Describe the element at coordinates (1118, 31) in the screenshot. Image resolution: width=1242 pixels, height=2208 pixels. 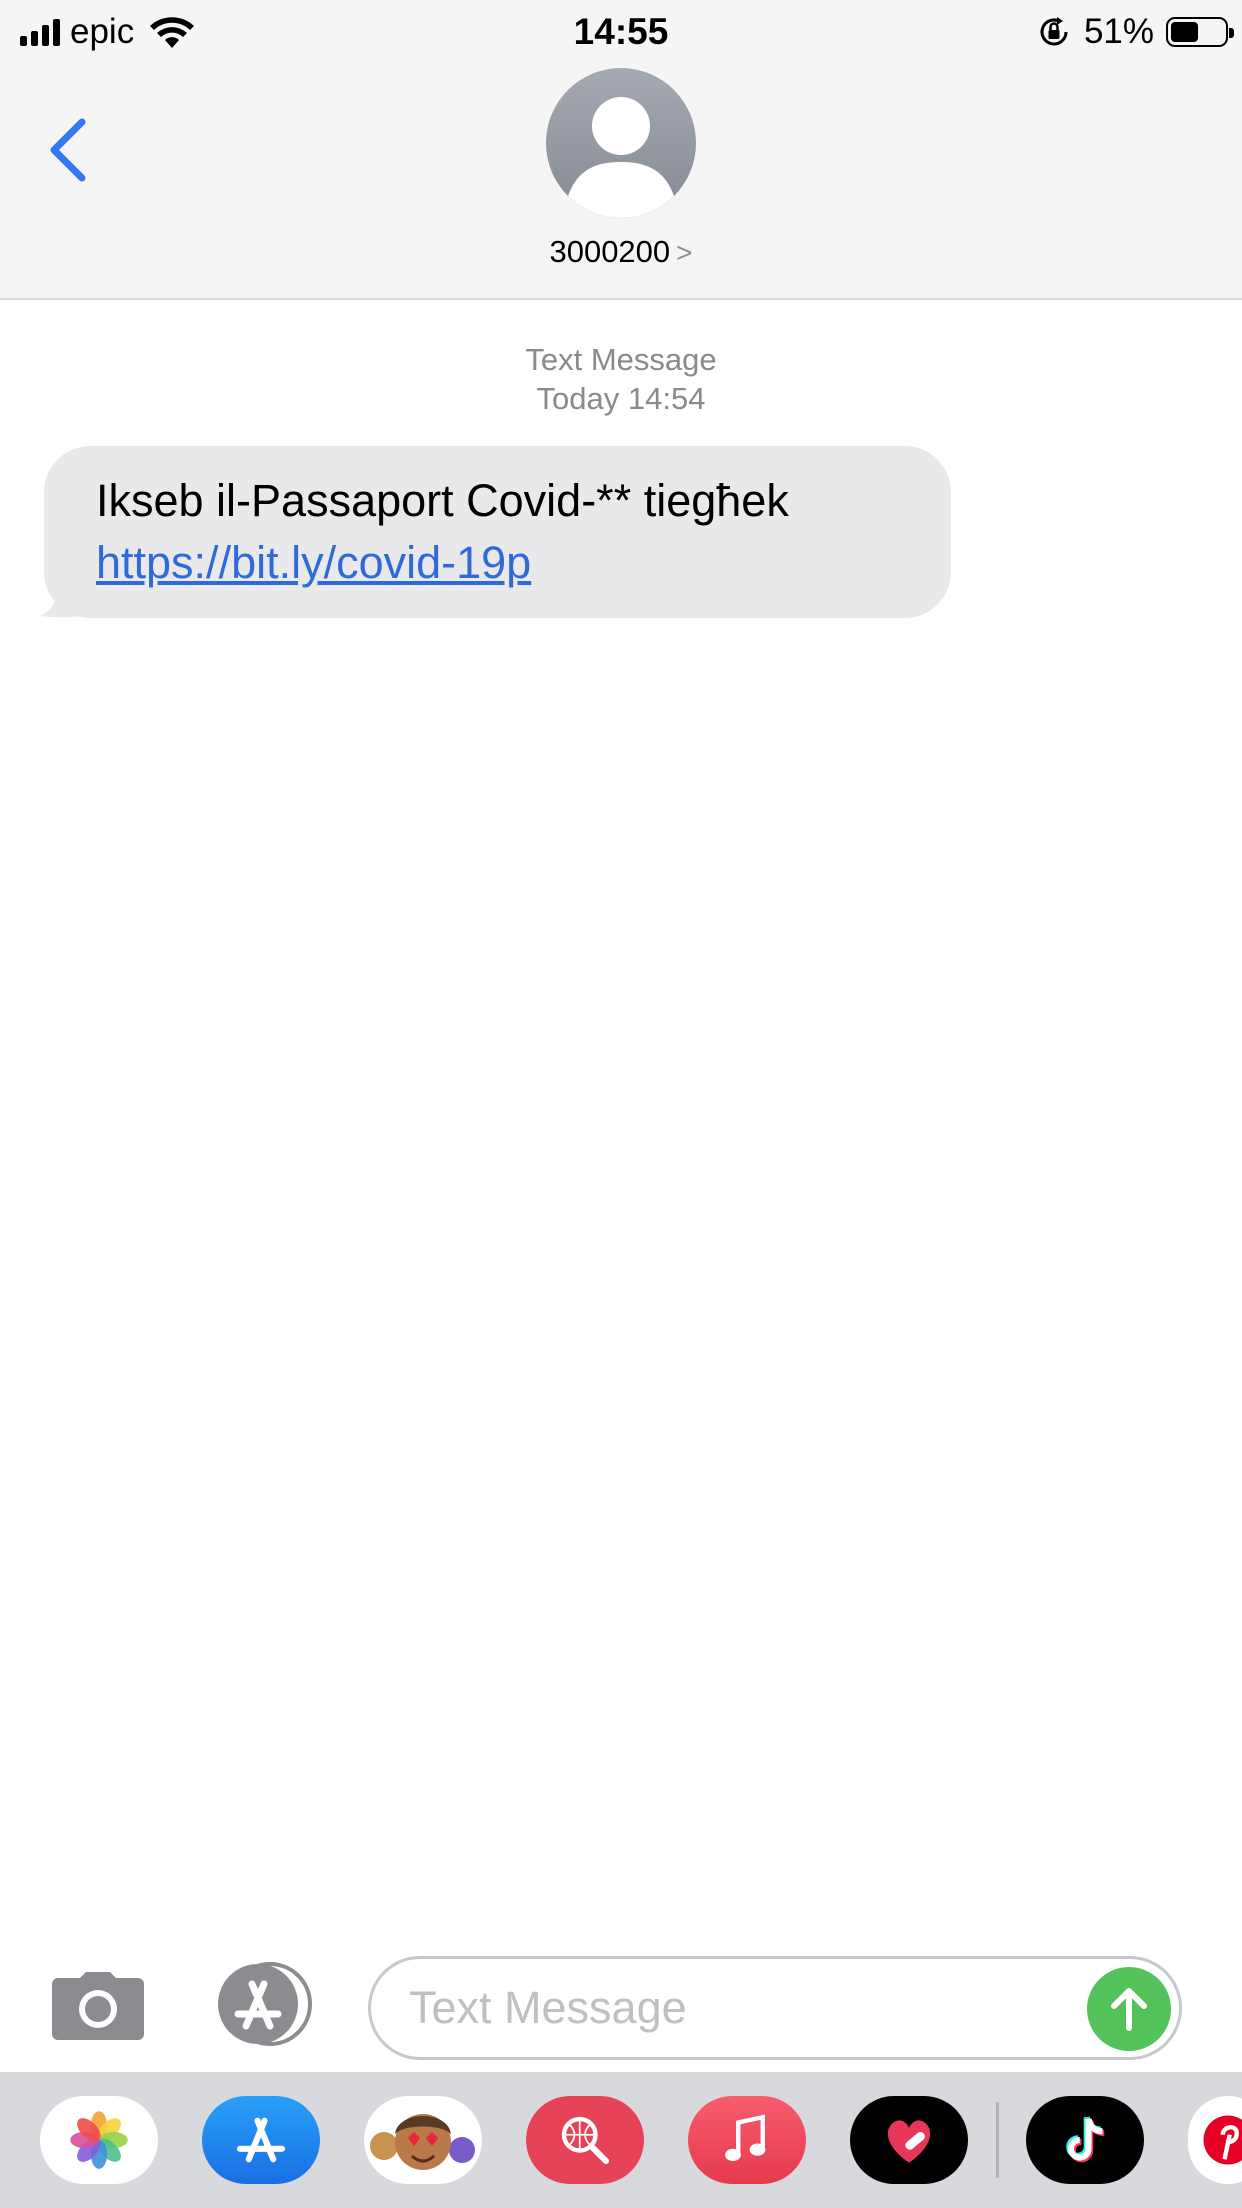
I see `battery-percent: 51%` at that location.